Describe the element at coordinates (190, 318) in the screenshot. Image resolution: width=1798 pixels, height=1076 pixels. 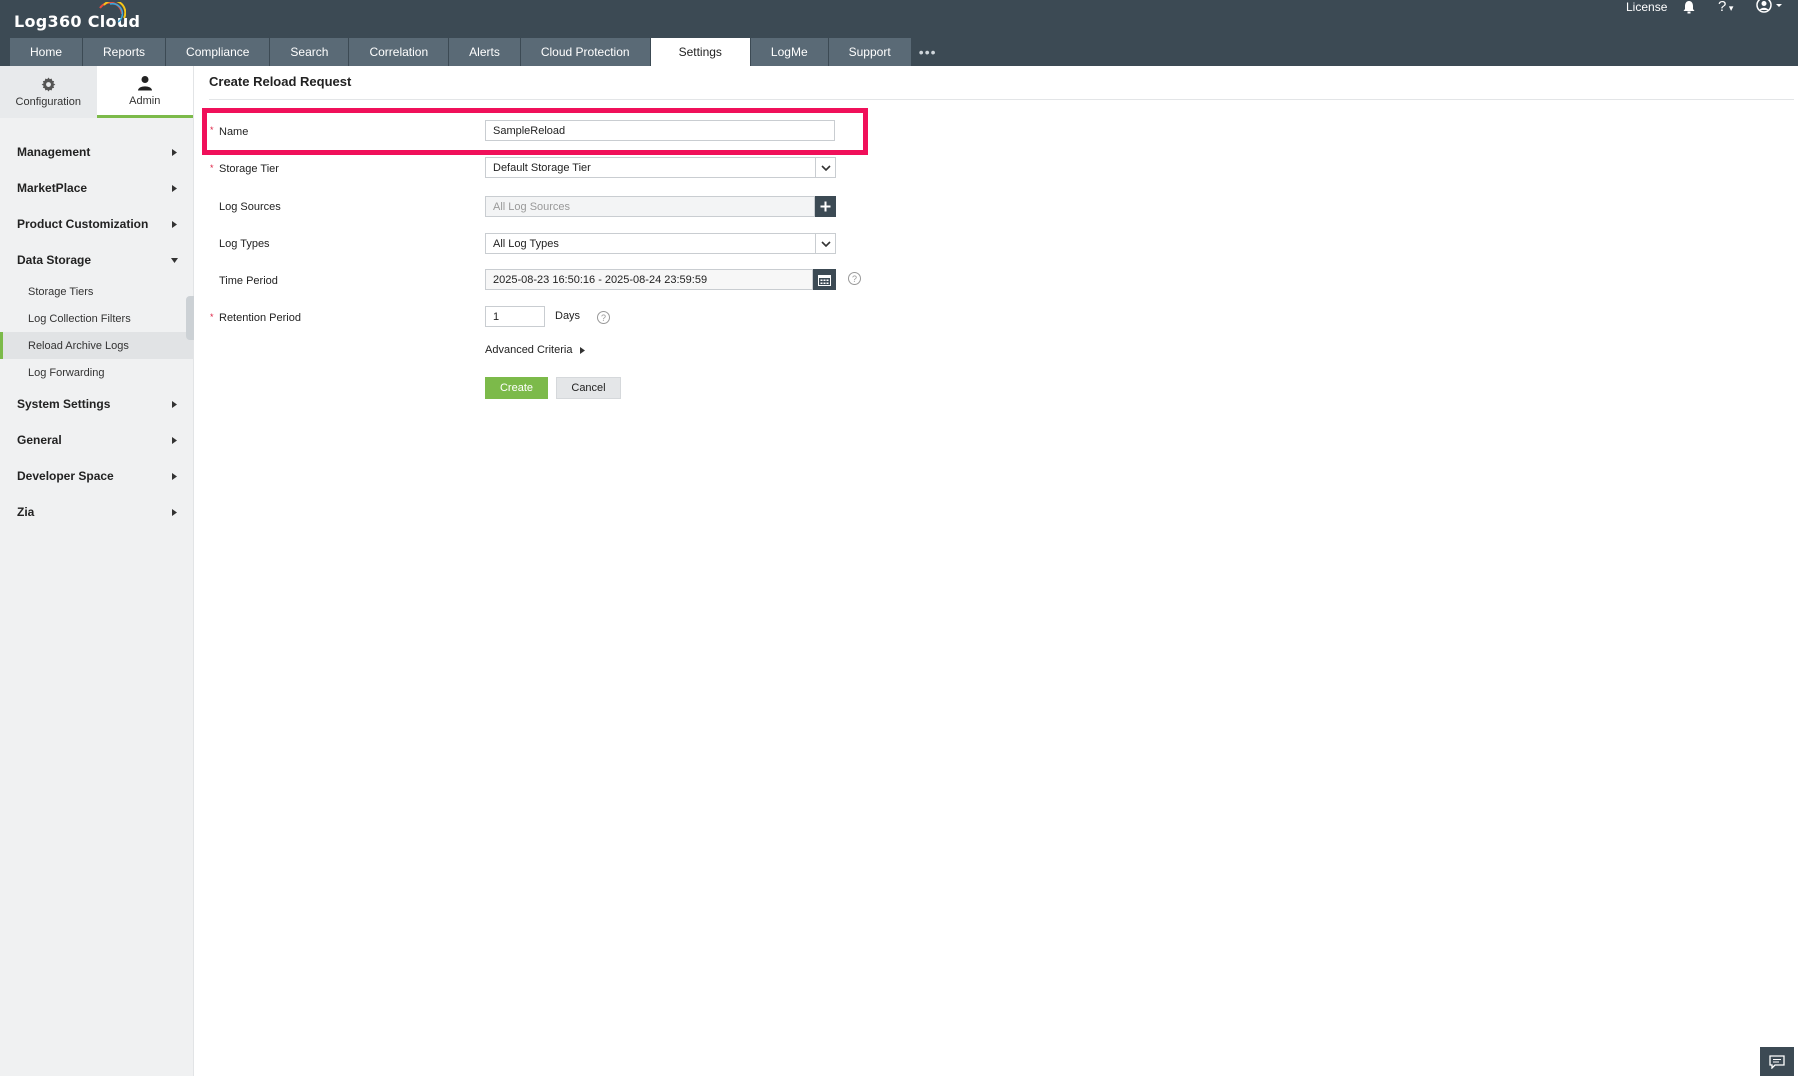
I see `sidebar-collapse-handle` at that location.